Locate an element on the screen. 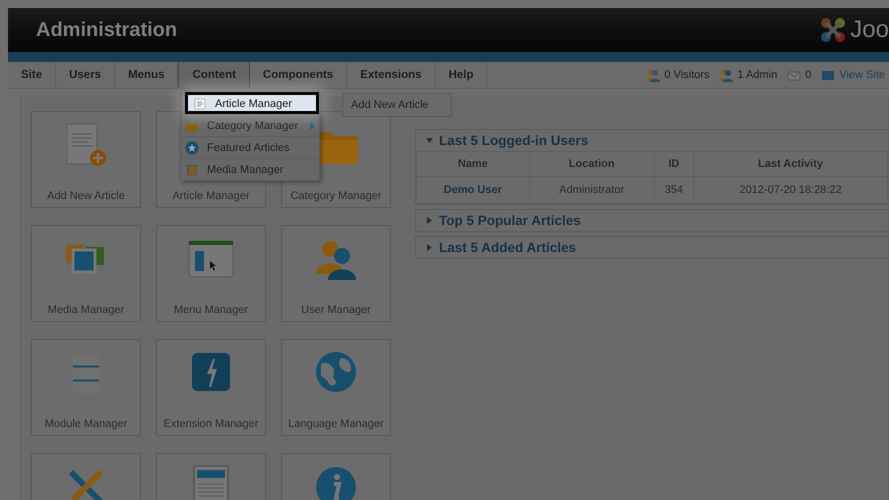  table-cell: Administrator is located at coordinates (591, 190).